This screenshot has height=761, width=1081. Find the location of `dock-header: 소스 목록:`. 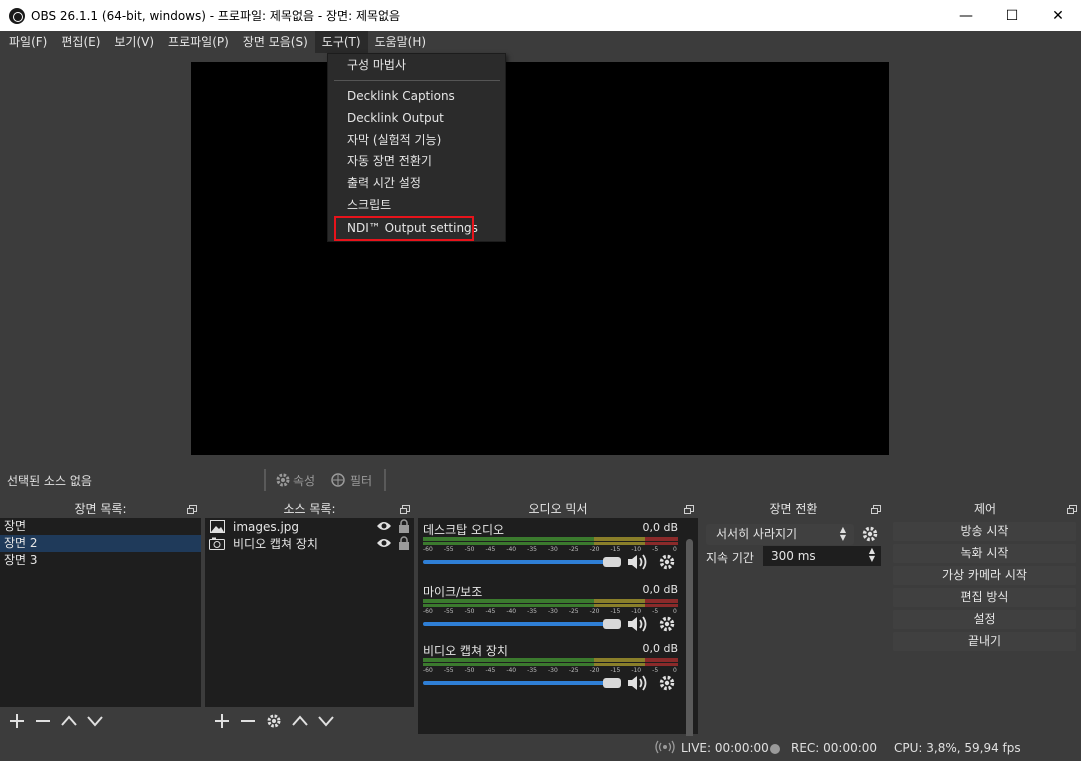

dock-header: 소스 목록: is located at coordinates (309, 509).